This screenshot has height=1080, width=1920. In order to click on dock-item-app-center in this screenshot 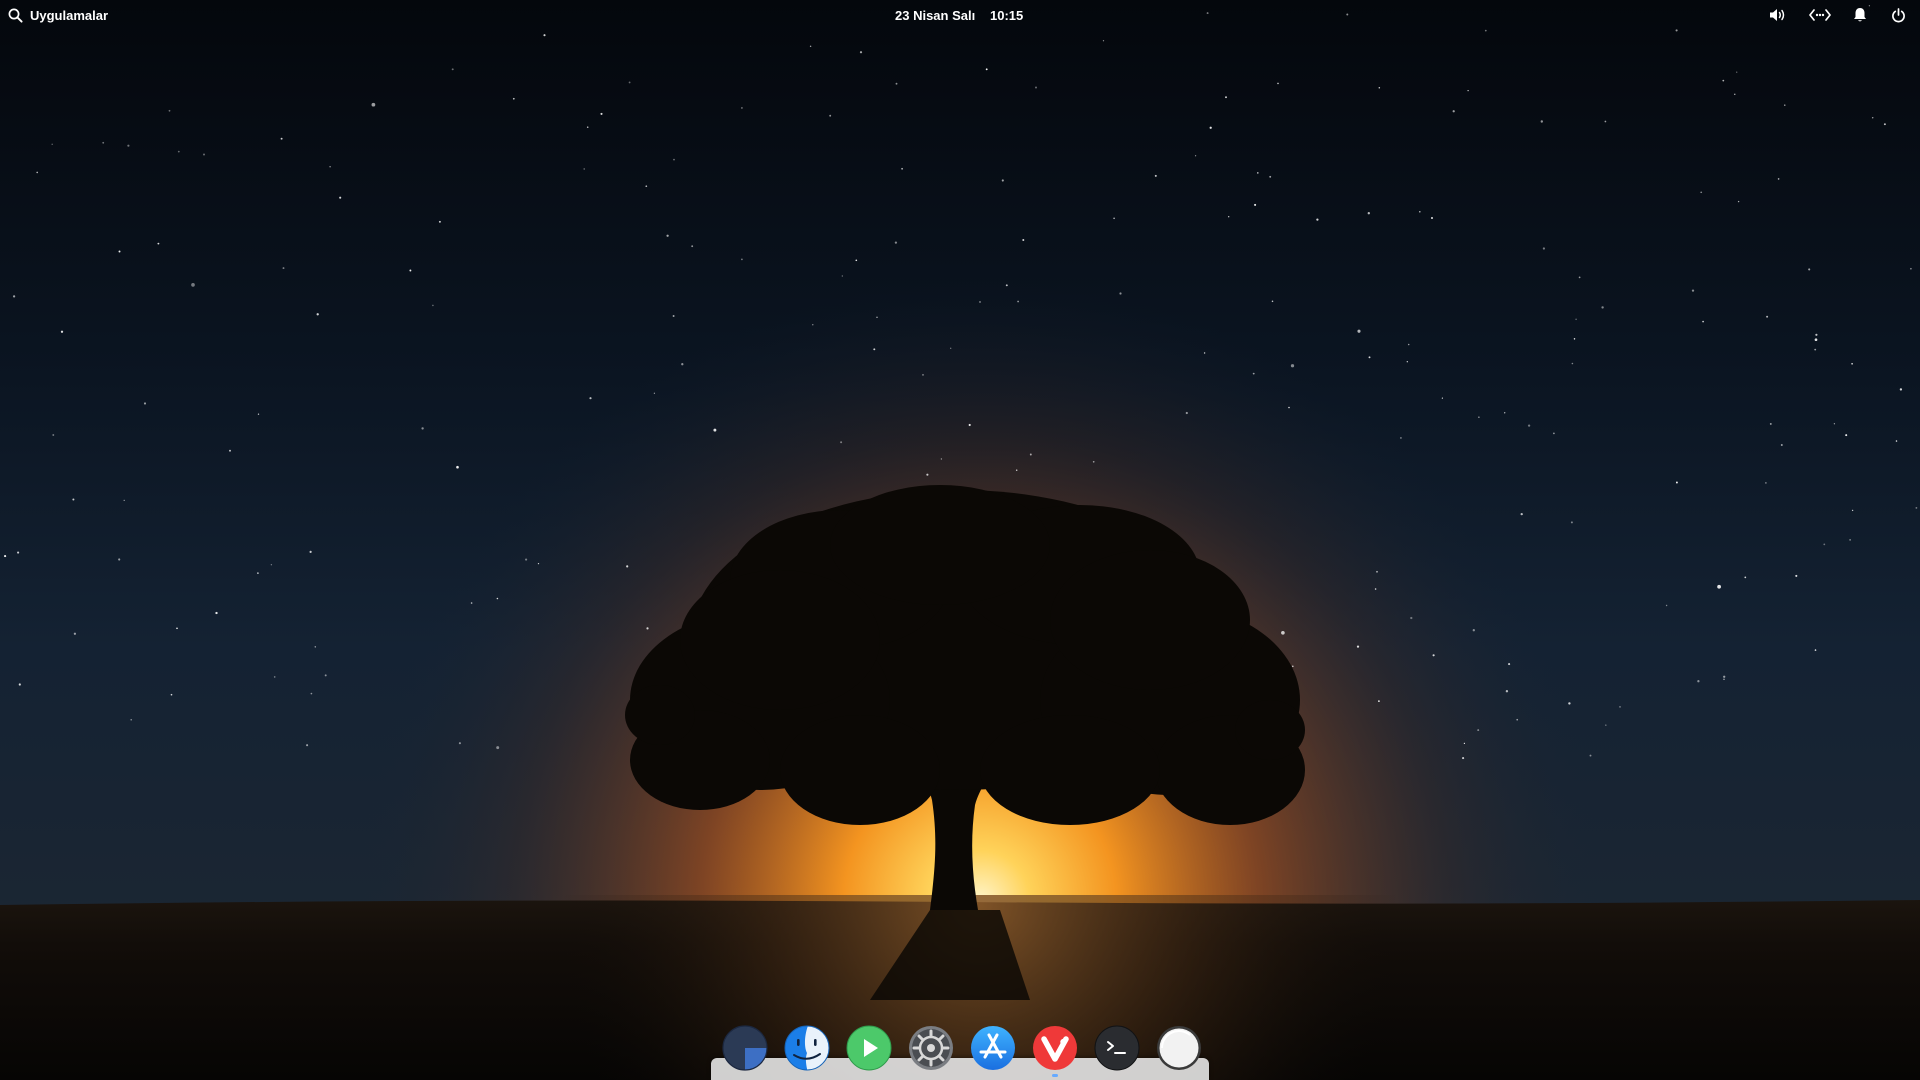, I will do `click(993, 1048)`.